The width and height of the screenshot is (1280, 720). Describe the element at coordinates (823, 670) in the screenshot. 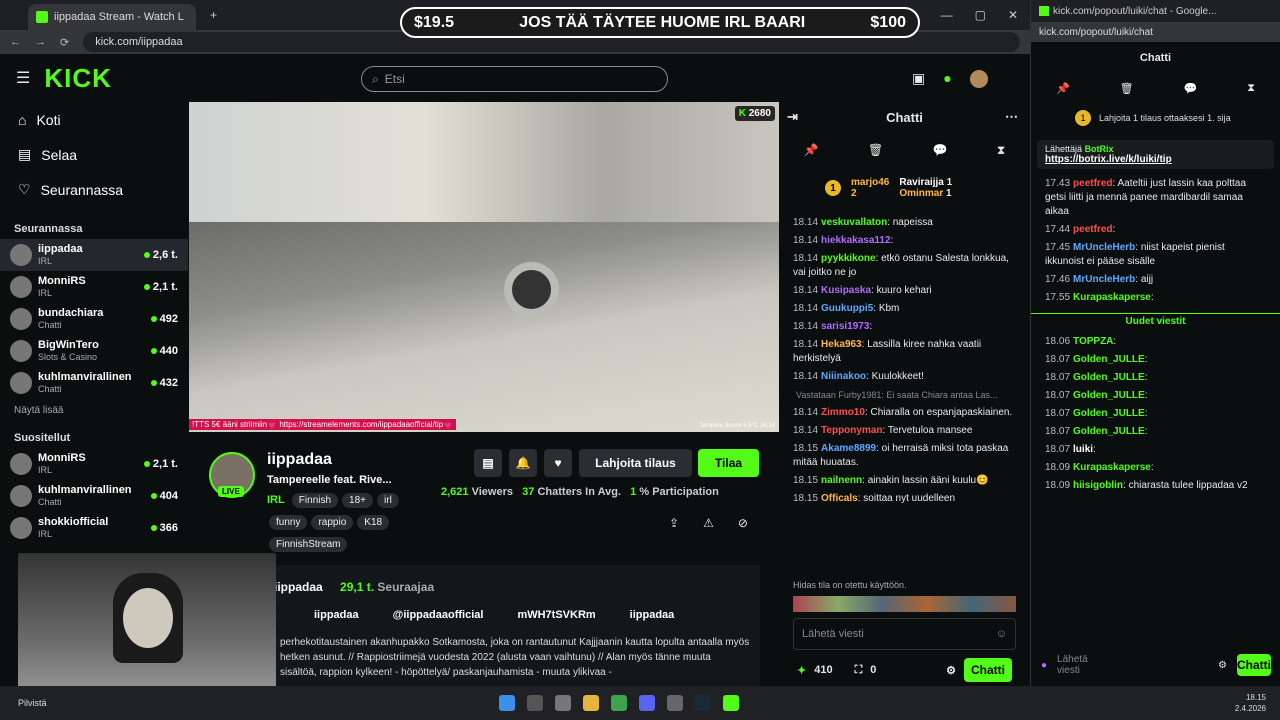

I see `points-value: 410` at that location.